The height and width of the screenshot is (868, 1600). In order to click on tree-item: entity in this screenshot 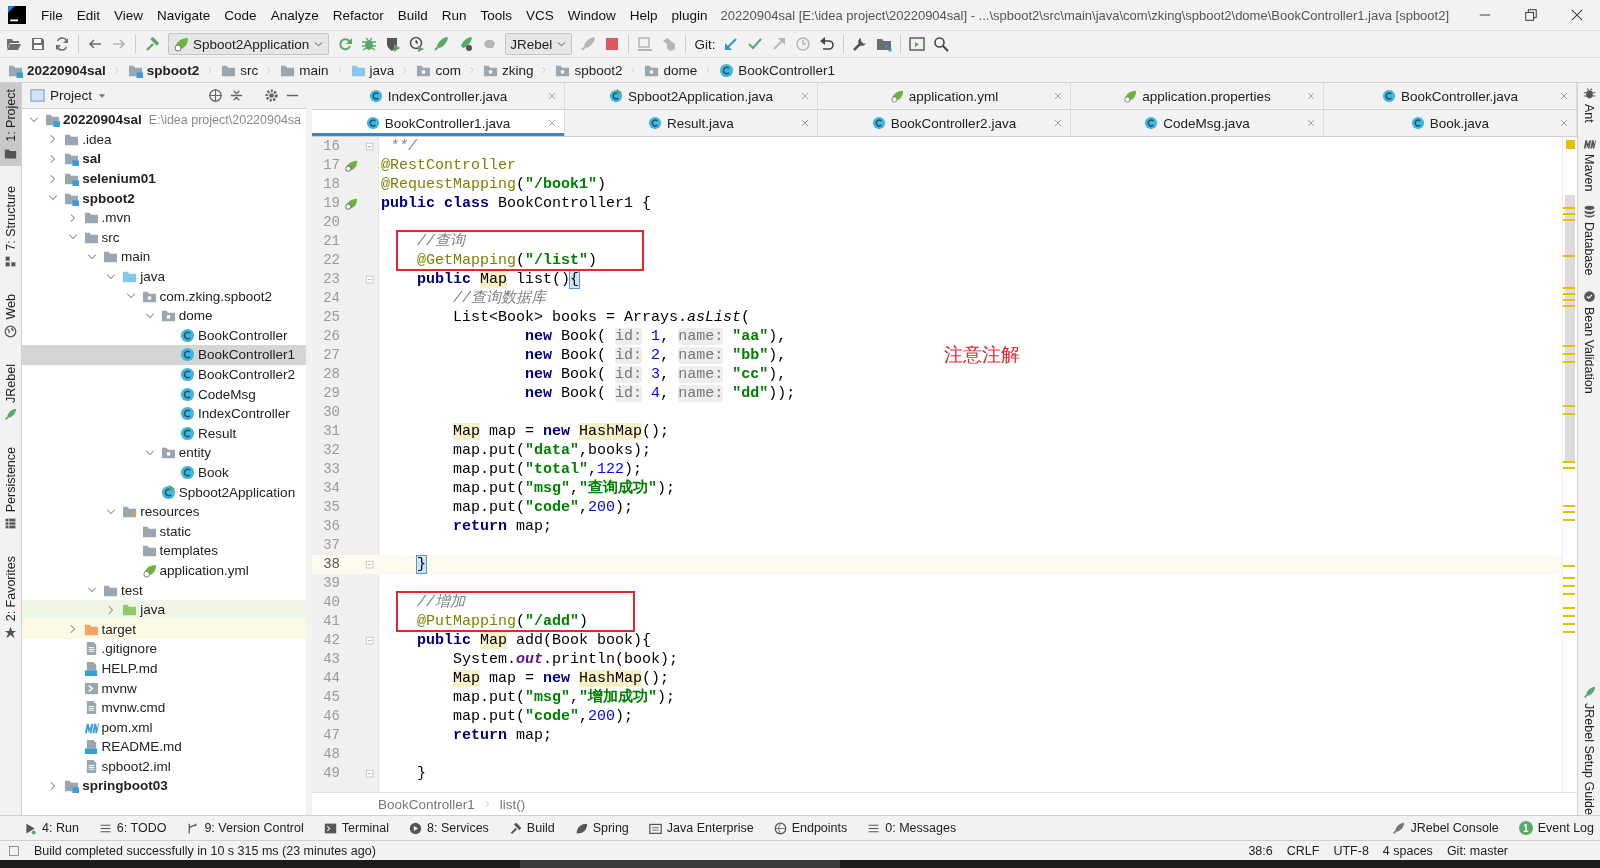, I will do `click(164, 453)`.